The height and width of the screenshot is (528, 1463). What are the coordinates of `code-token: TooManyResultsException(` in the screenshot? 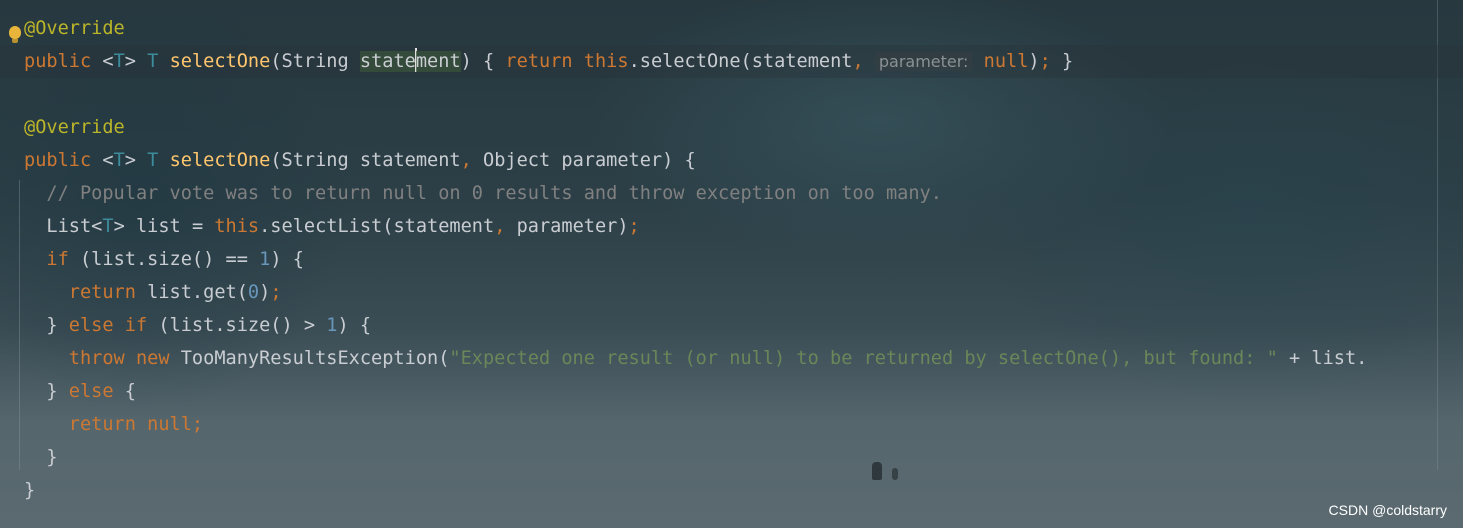 It's located at (315, 358).